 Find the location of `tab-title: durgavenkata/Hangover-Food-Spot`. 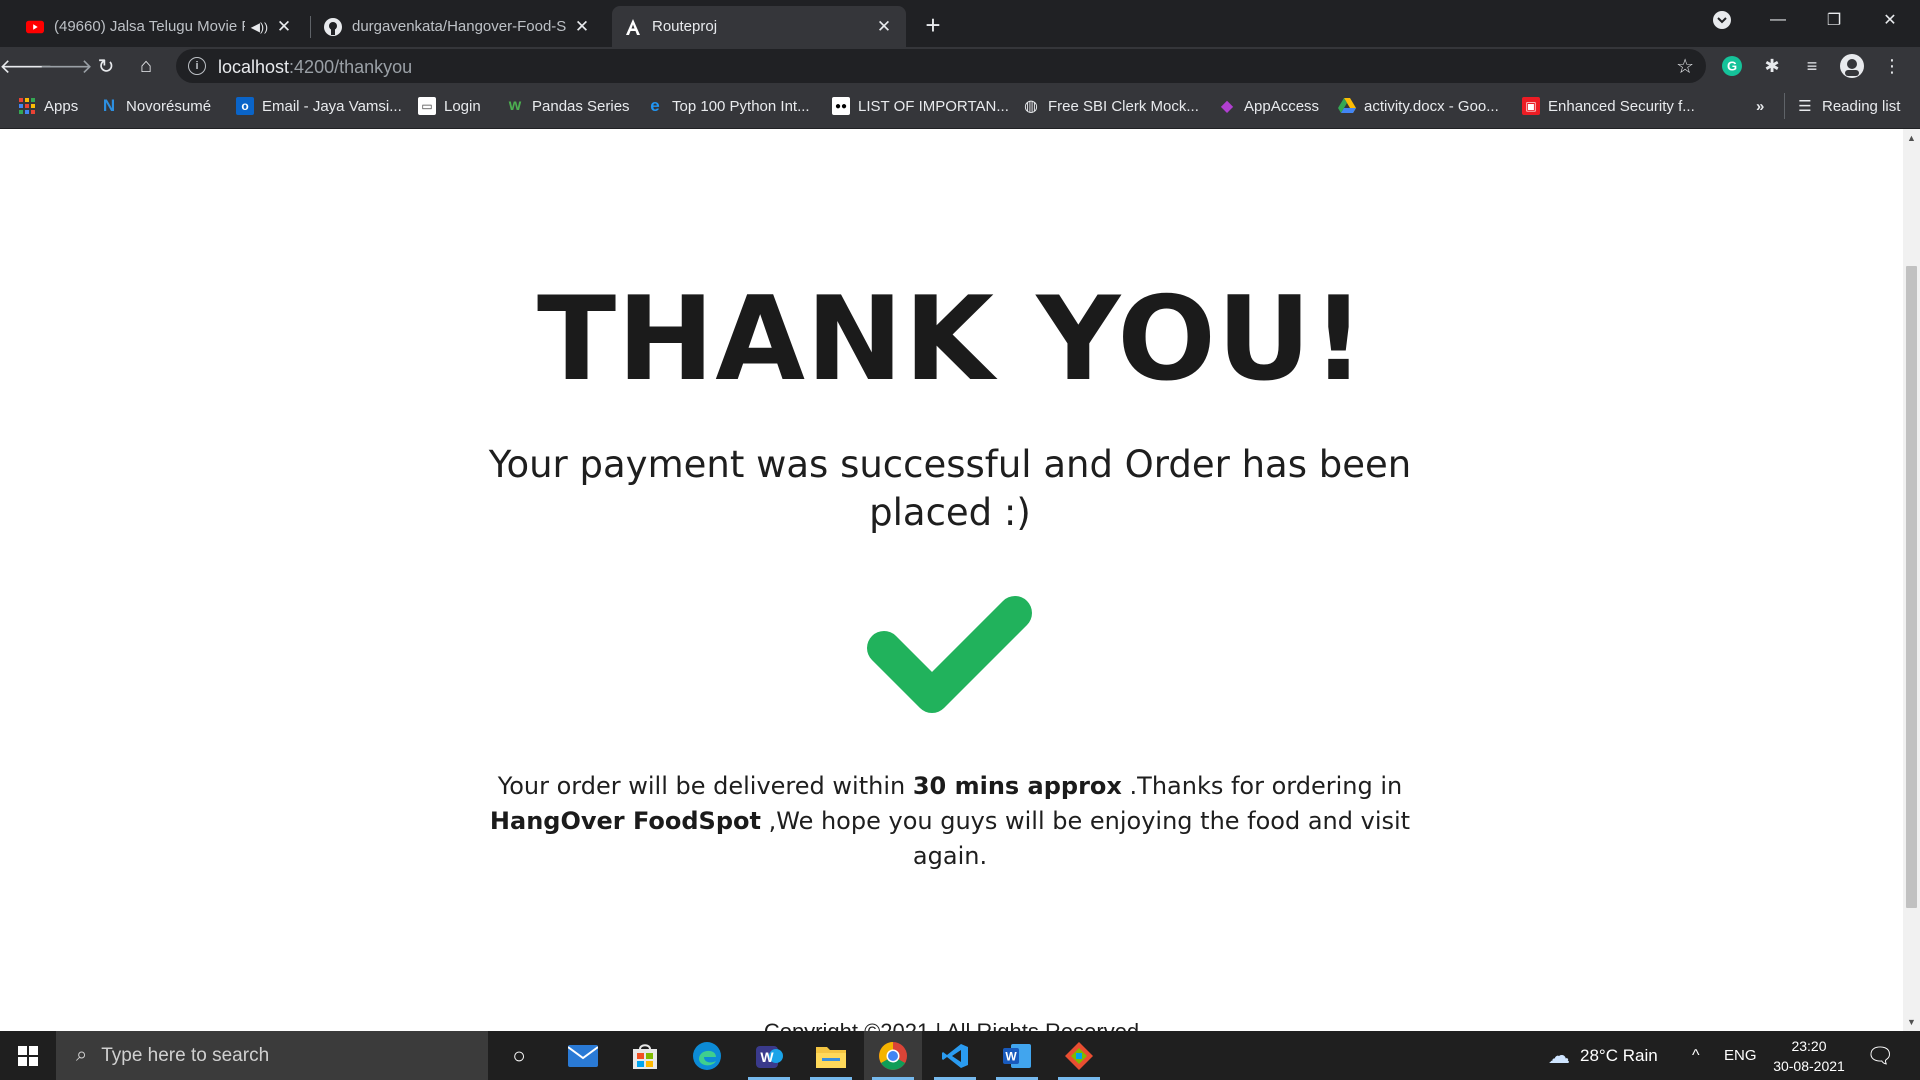

tab-title: durgavenkata/Hangover-Food-Spot is located at coordinates (459, 26).